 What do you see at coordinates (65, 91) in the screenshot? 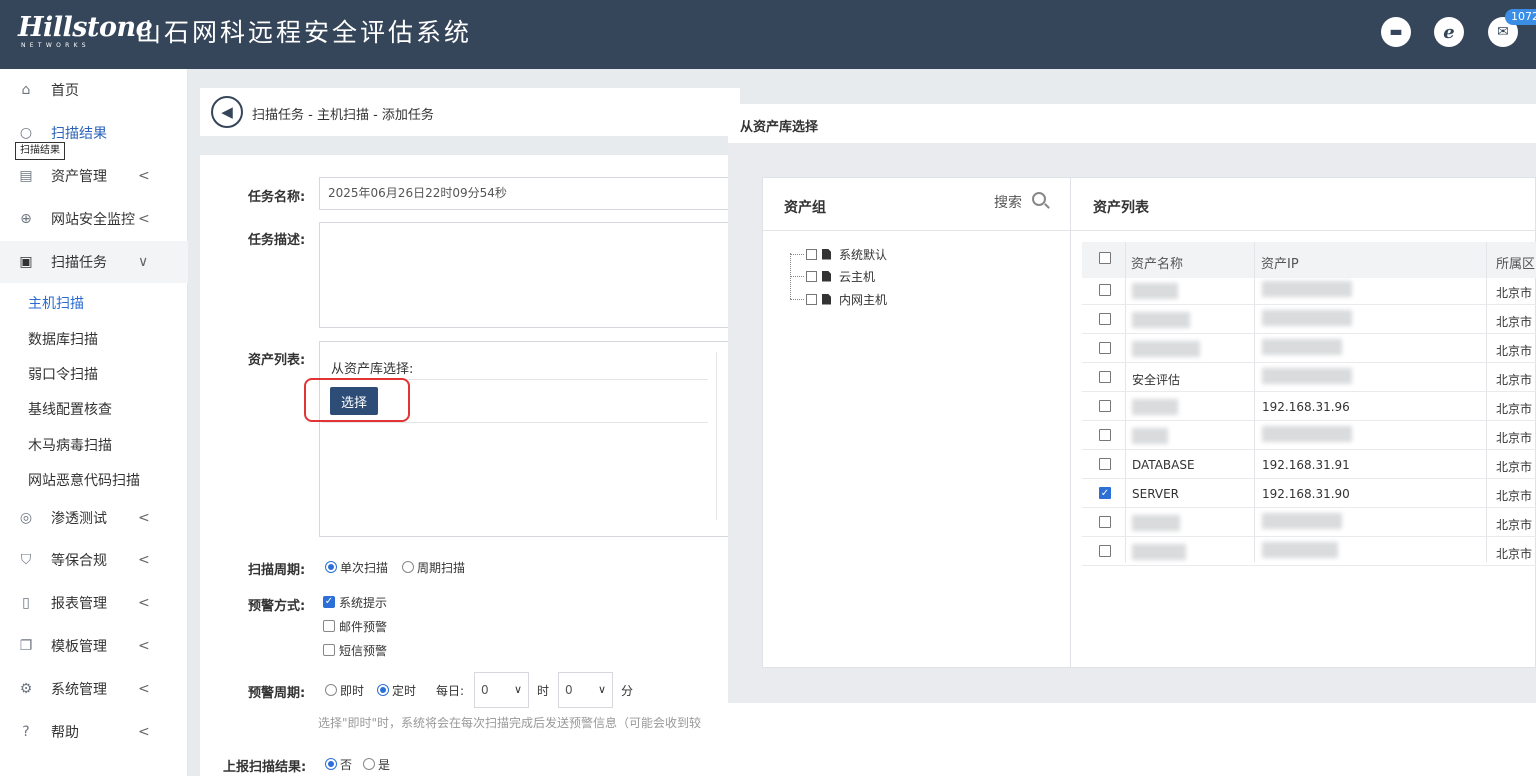
I see `sidebar-item-label: 首页` at bounding box center [65, 91].